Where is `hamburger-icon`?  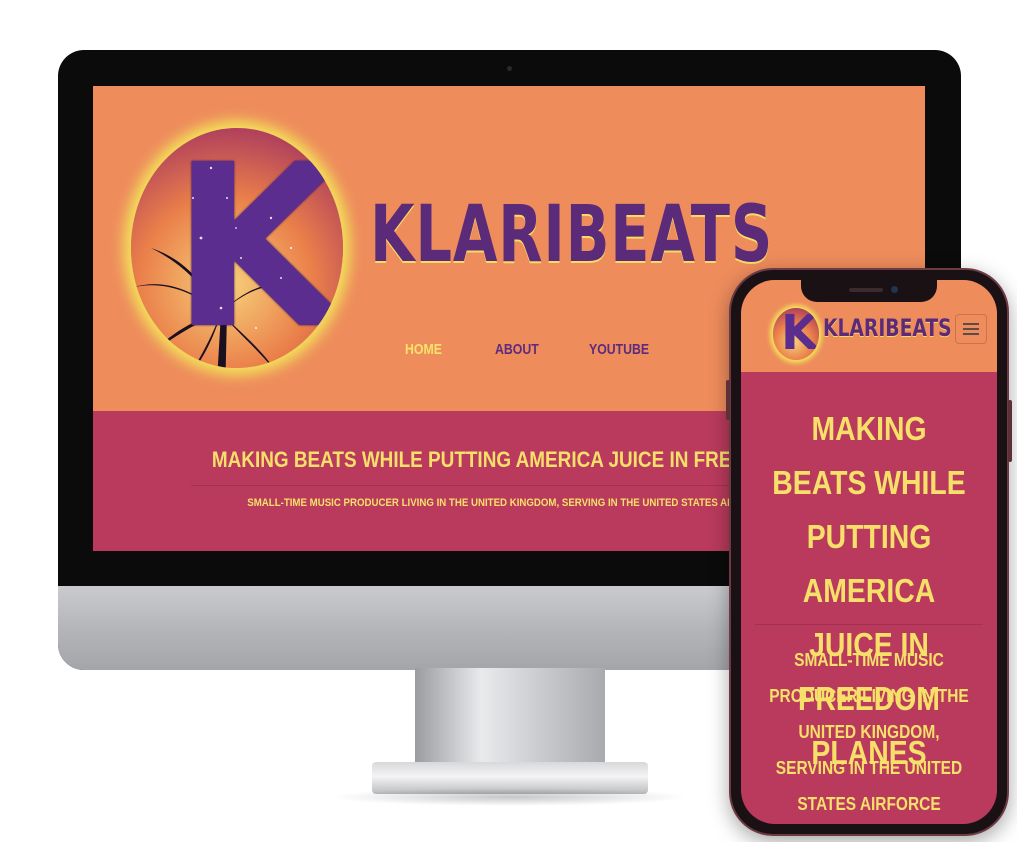
hamburger-icon is located at coordinates (971, 329).